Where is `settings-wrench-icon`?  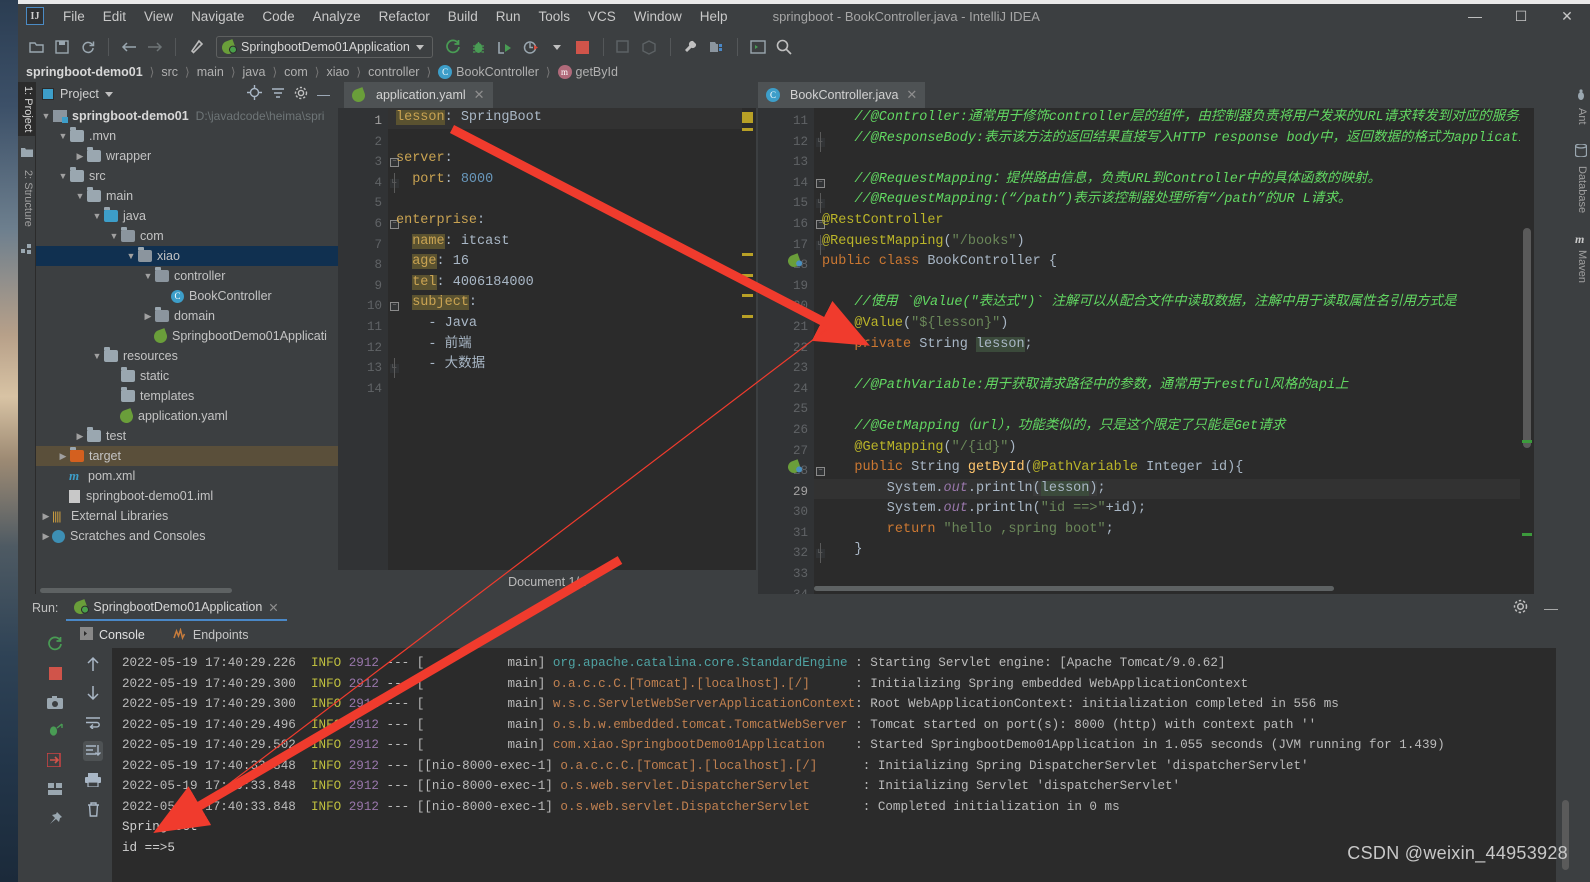
settings-wrench-icon is located at coordinates (691, 47).